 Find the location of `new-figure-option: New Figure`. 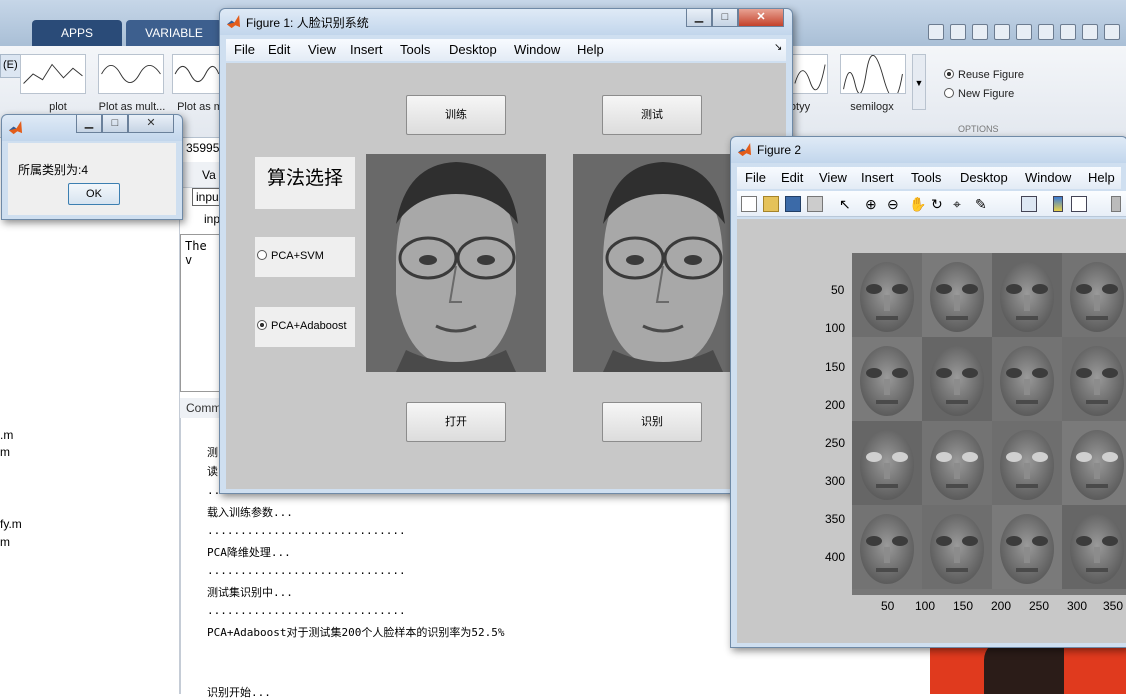

new-figure-option: New Figure is located at coordinates (979, 94).